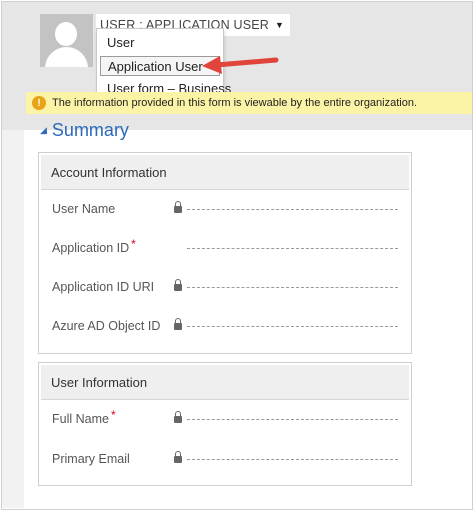  What do you see at coordinates (225, 172) in the screenshot?
I see `section-header: Account Information` at bounding box center [225, 172].